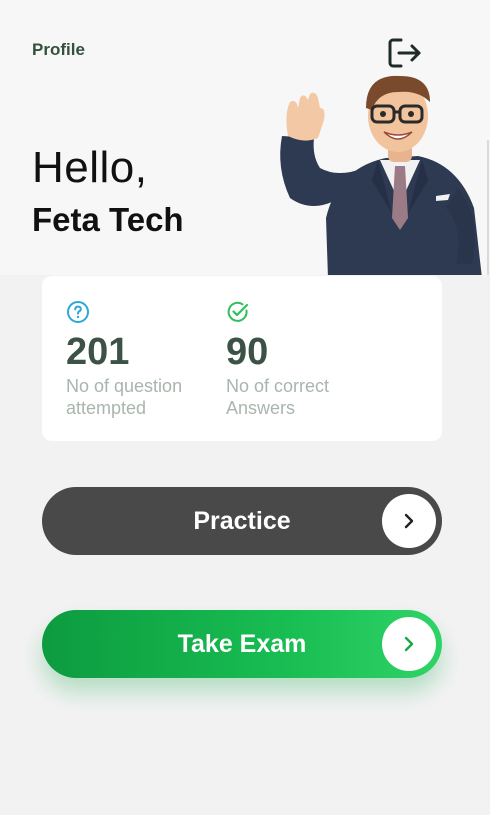 Image resolution: width=490 pixels, height=815 pixels. What do you see at coordinates (278, 397) in the screenshot?
I see `correct-label: No of correct Answers` at bounding box center [278, 397].